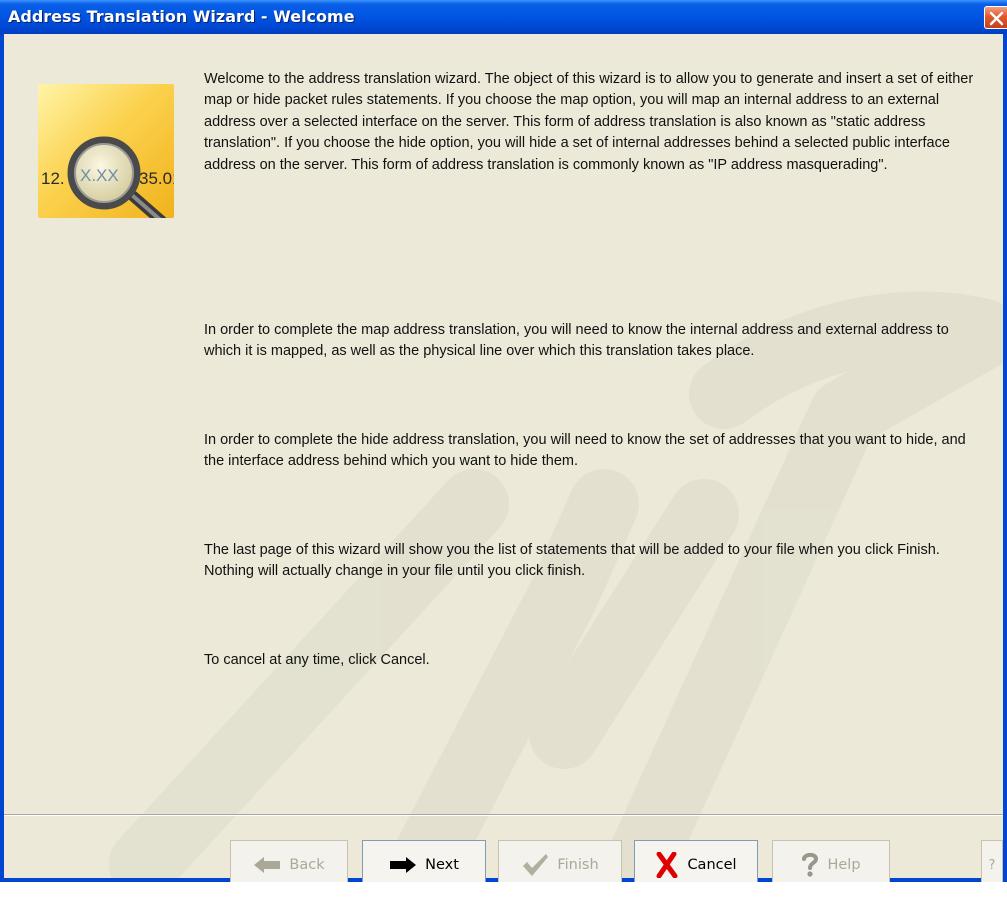  I want to click on cancel-paragraph: To cancel at any time, click Cancel., so click(317, 660).